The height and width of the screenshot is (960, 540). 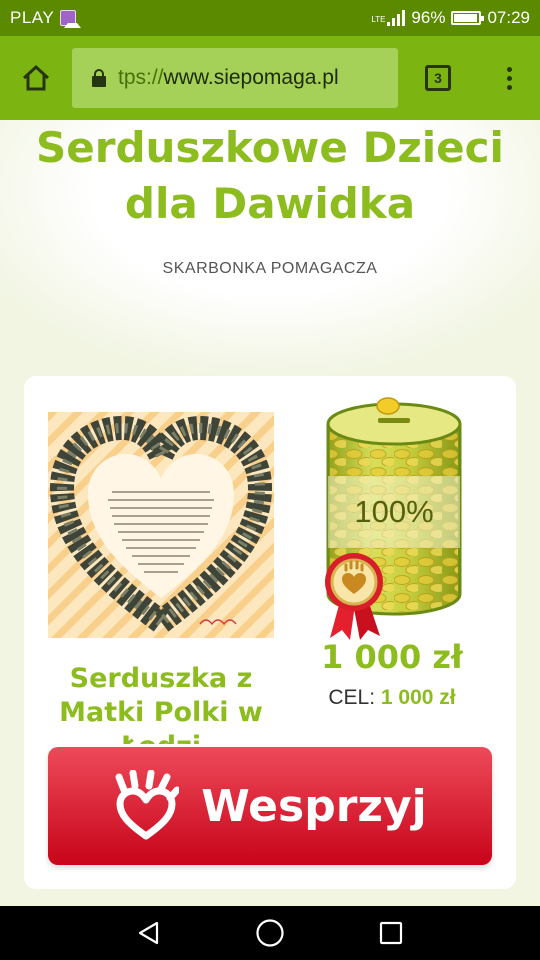 I want to click on goal-label: CEL:, so click(x=352, y=697).